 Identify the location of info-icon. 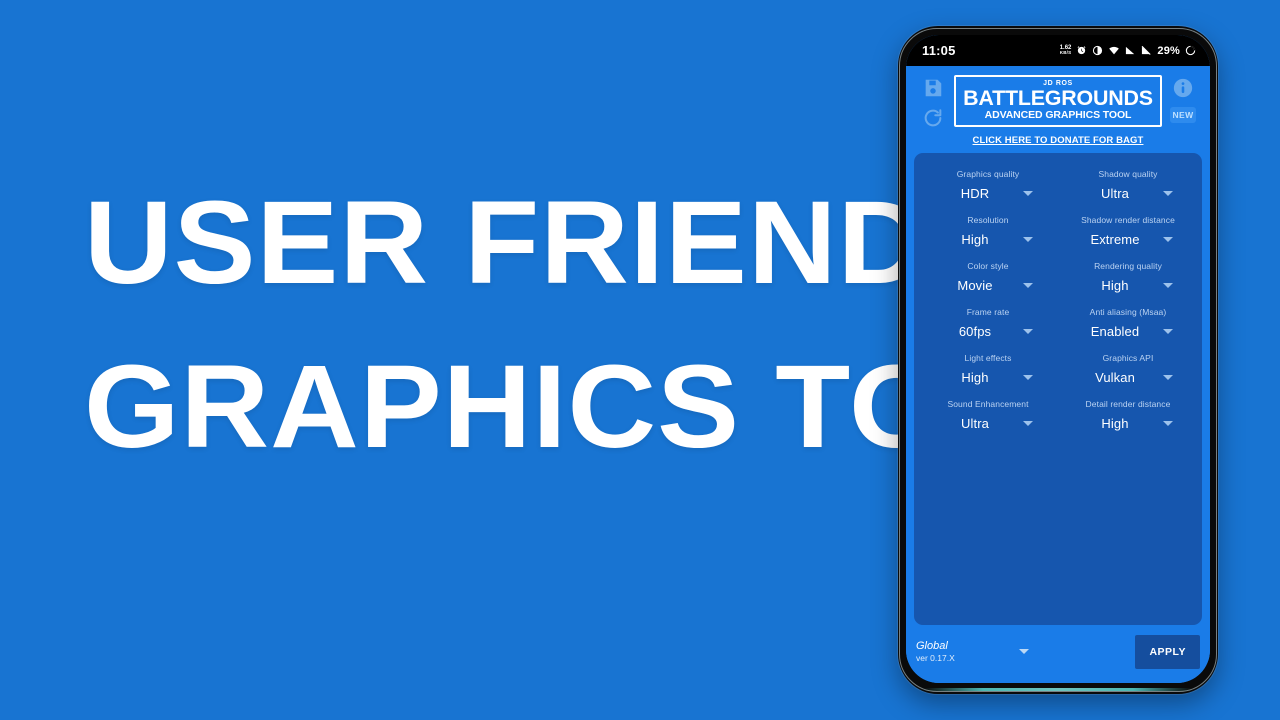
(1183, 88).